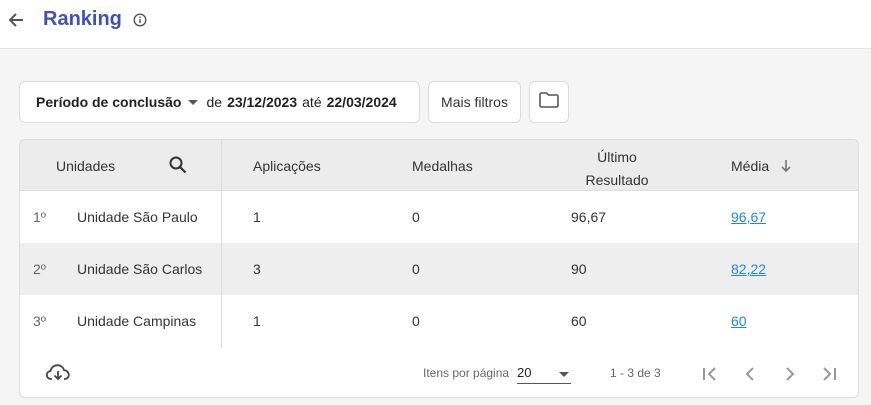 The height and width of the screenshot is (405, 871). Describe the element at coordinates (474, 102) in the screenshot. I see `more-filters-button: Mais filtros` at that location.